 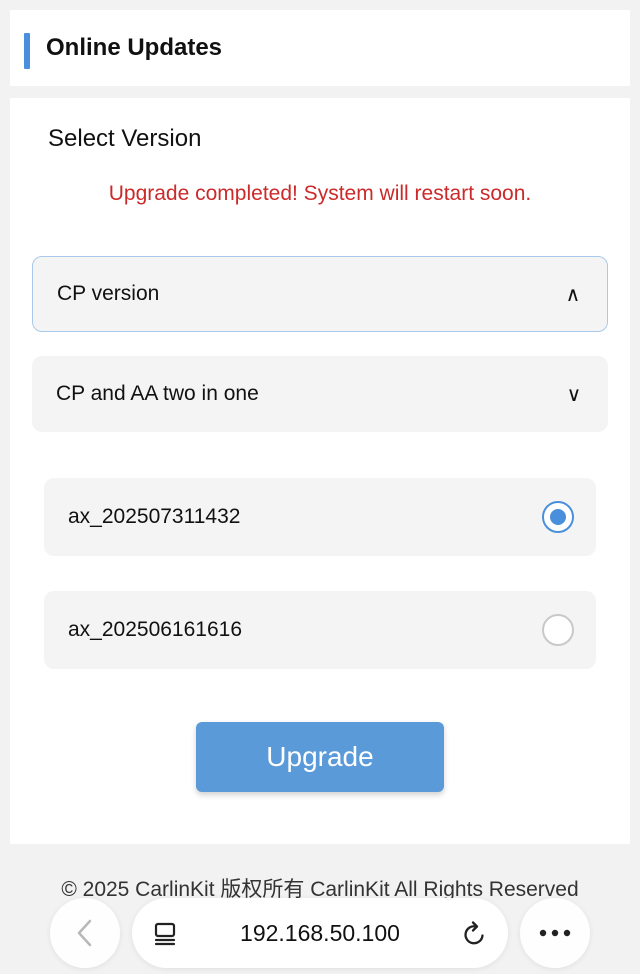 I want to click on section-label: Select Version, so click(x=125, y=138).